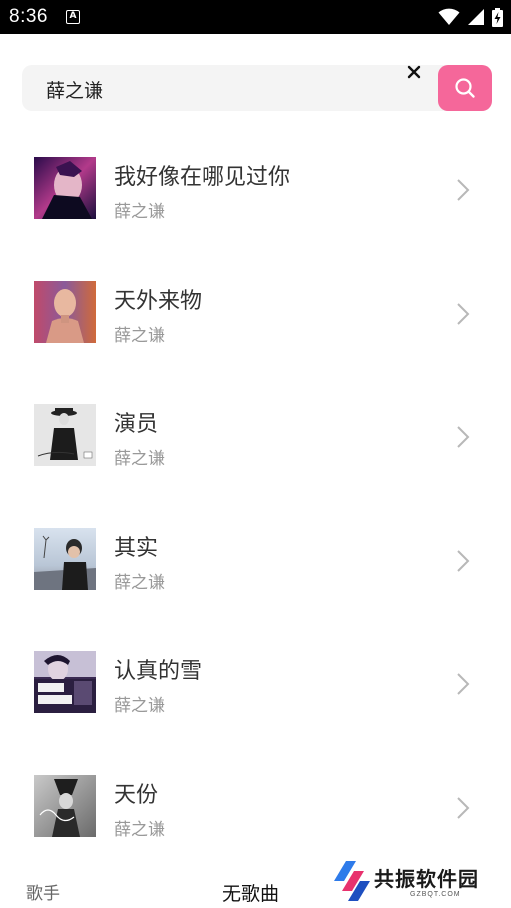 This screenshot has width=511, height=908. I want to click on search-icon, so click(465, 88).